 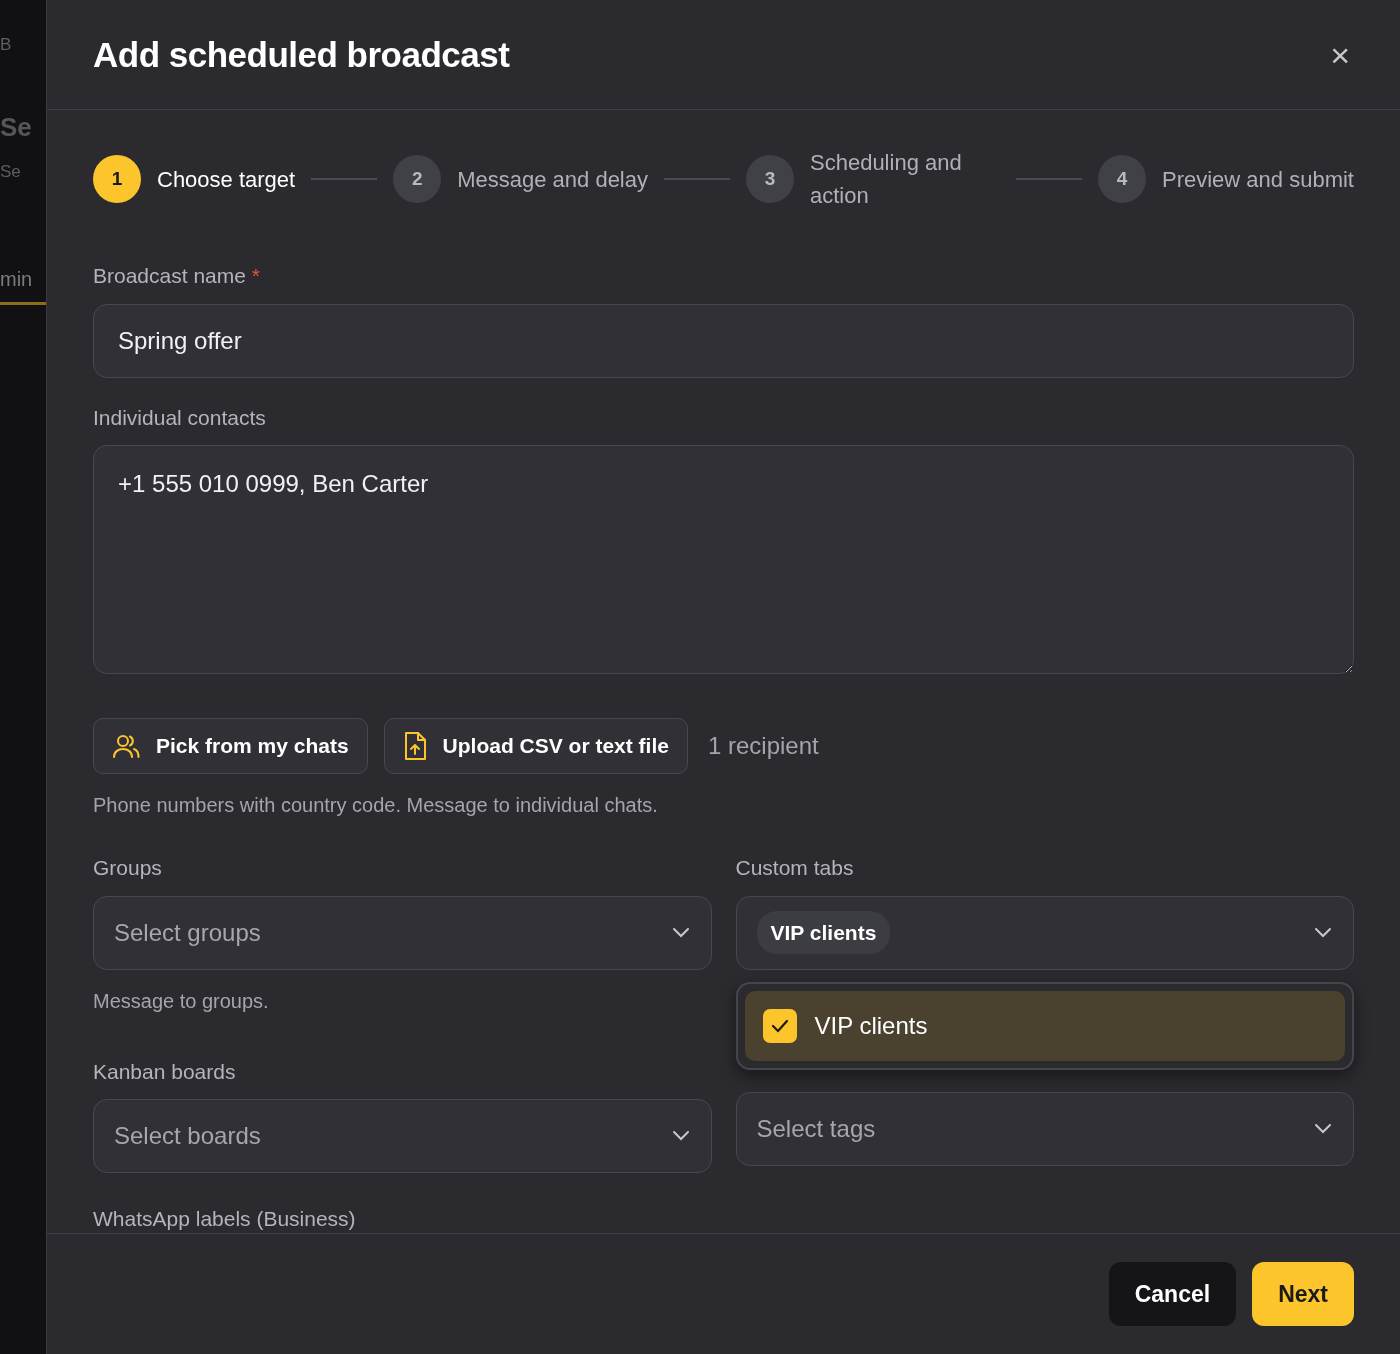 I want to click on step: 4 Preview and submit, so click(x=1226, y=179).